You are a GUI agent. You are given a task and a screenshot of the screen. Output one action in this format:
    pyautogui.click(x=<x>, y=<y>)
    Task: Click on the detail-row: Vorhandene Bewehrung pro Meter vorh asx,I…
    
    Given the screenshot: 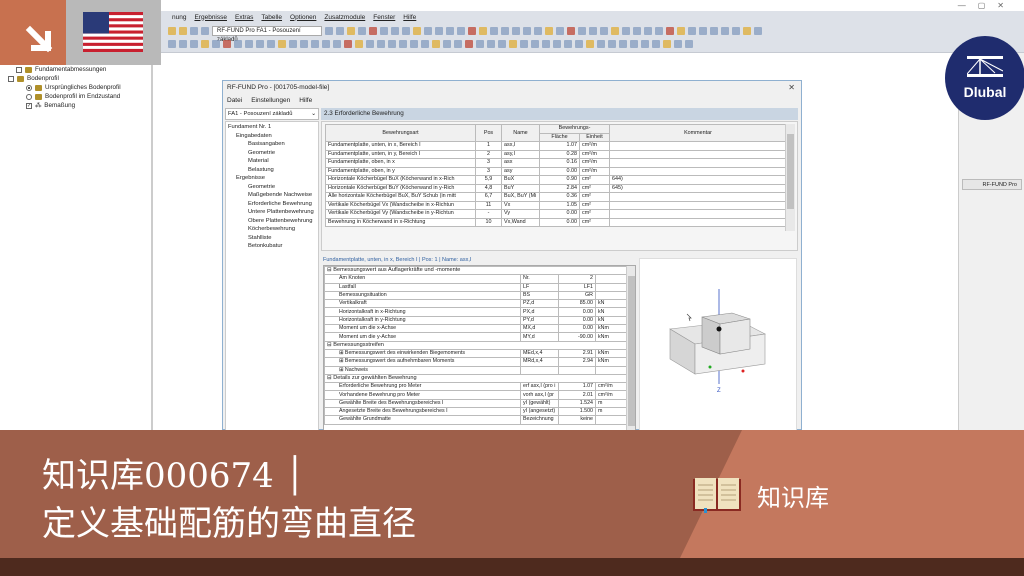 What is the action you would take?
    pyautogui.click(x=475, y=395)
    